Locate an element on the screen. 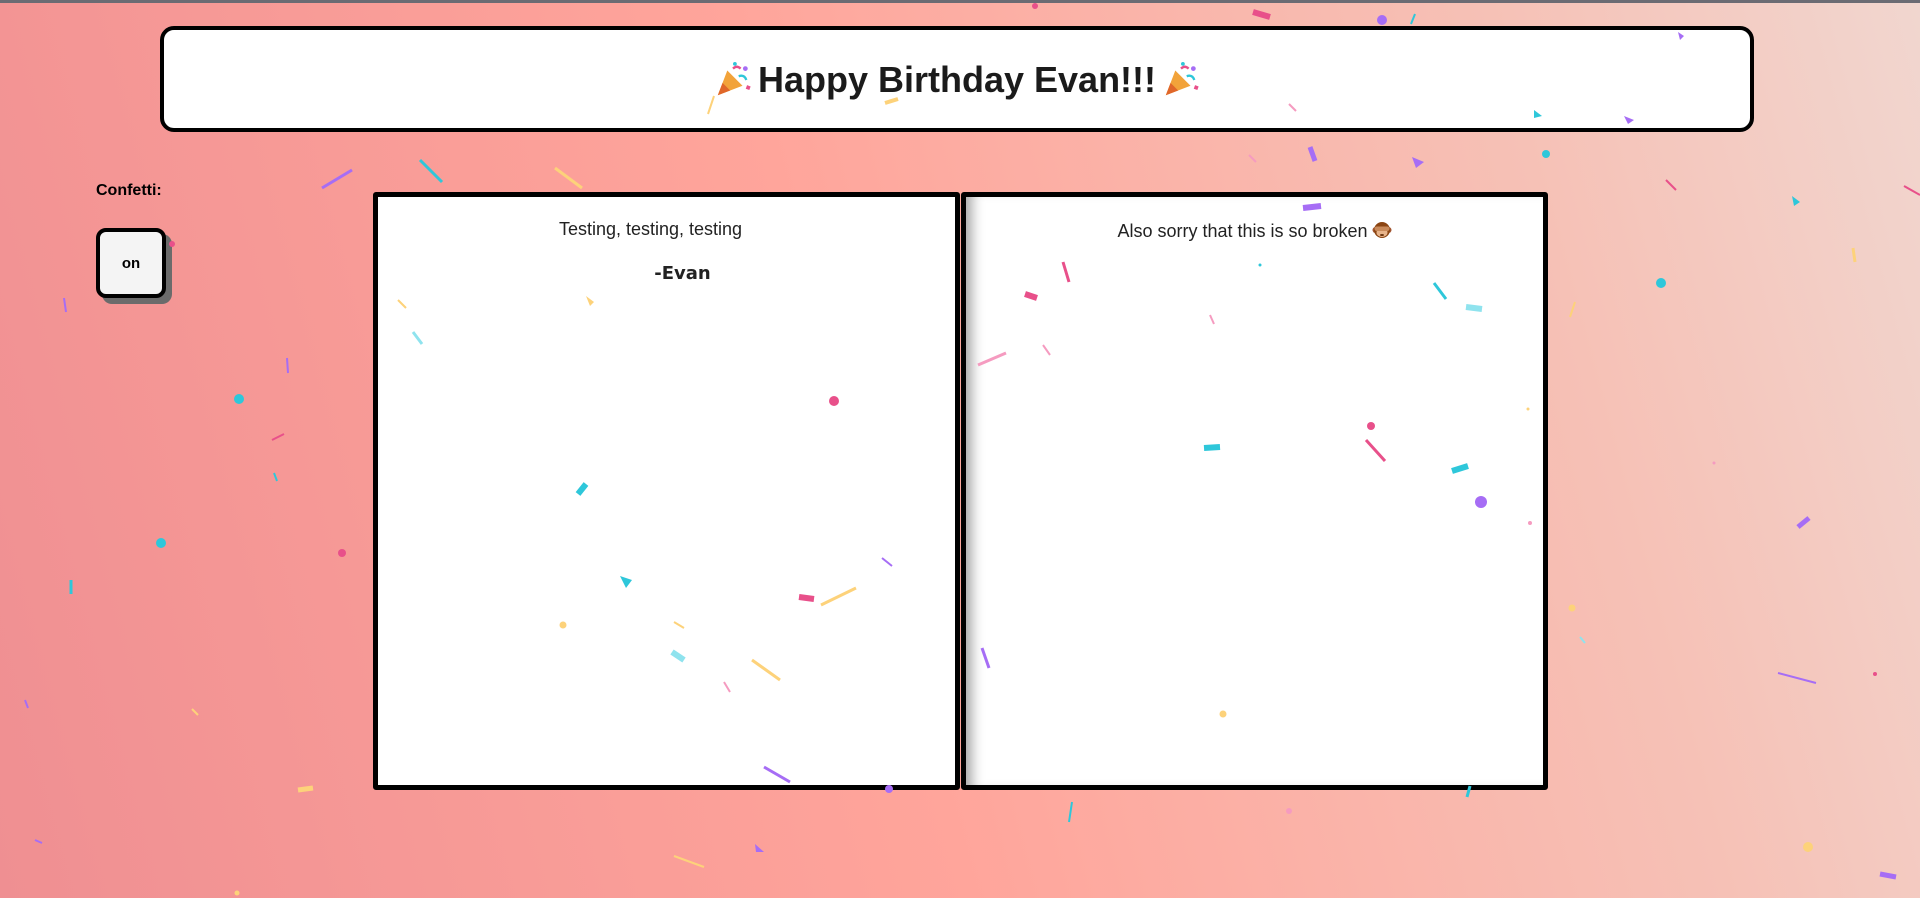  card-right-message: Also sorry that this is so broken is located at coordinates (1242, 231).